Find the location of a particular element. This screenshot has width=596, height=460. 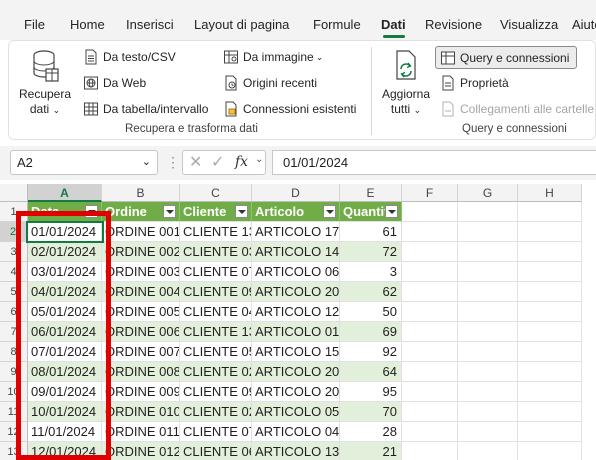

column-header-e: E is located at coordinates (371, 193).